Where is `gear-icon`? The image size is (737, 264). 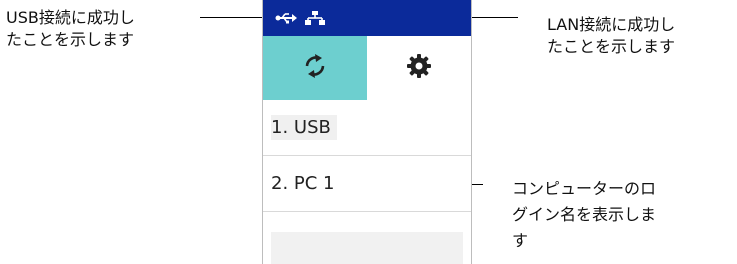 gear-icon is located at coordinates (419, 68).